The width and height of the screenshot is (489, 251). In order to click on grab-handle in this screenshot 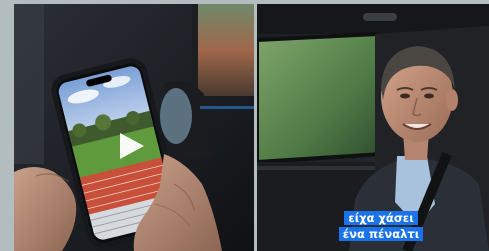, I will do `click(380, 17)`.